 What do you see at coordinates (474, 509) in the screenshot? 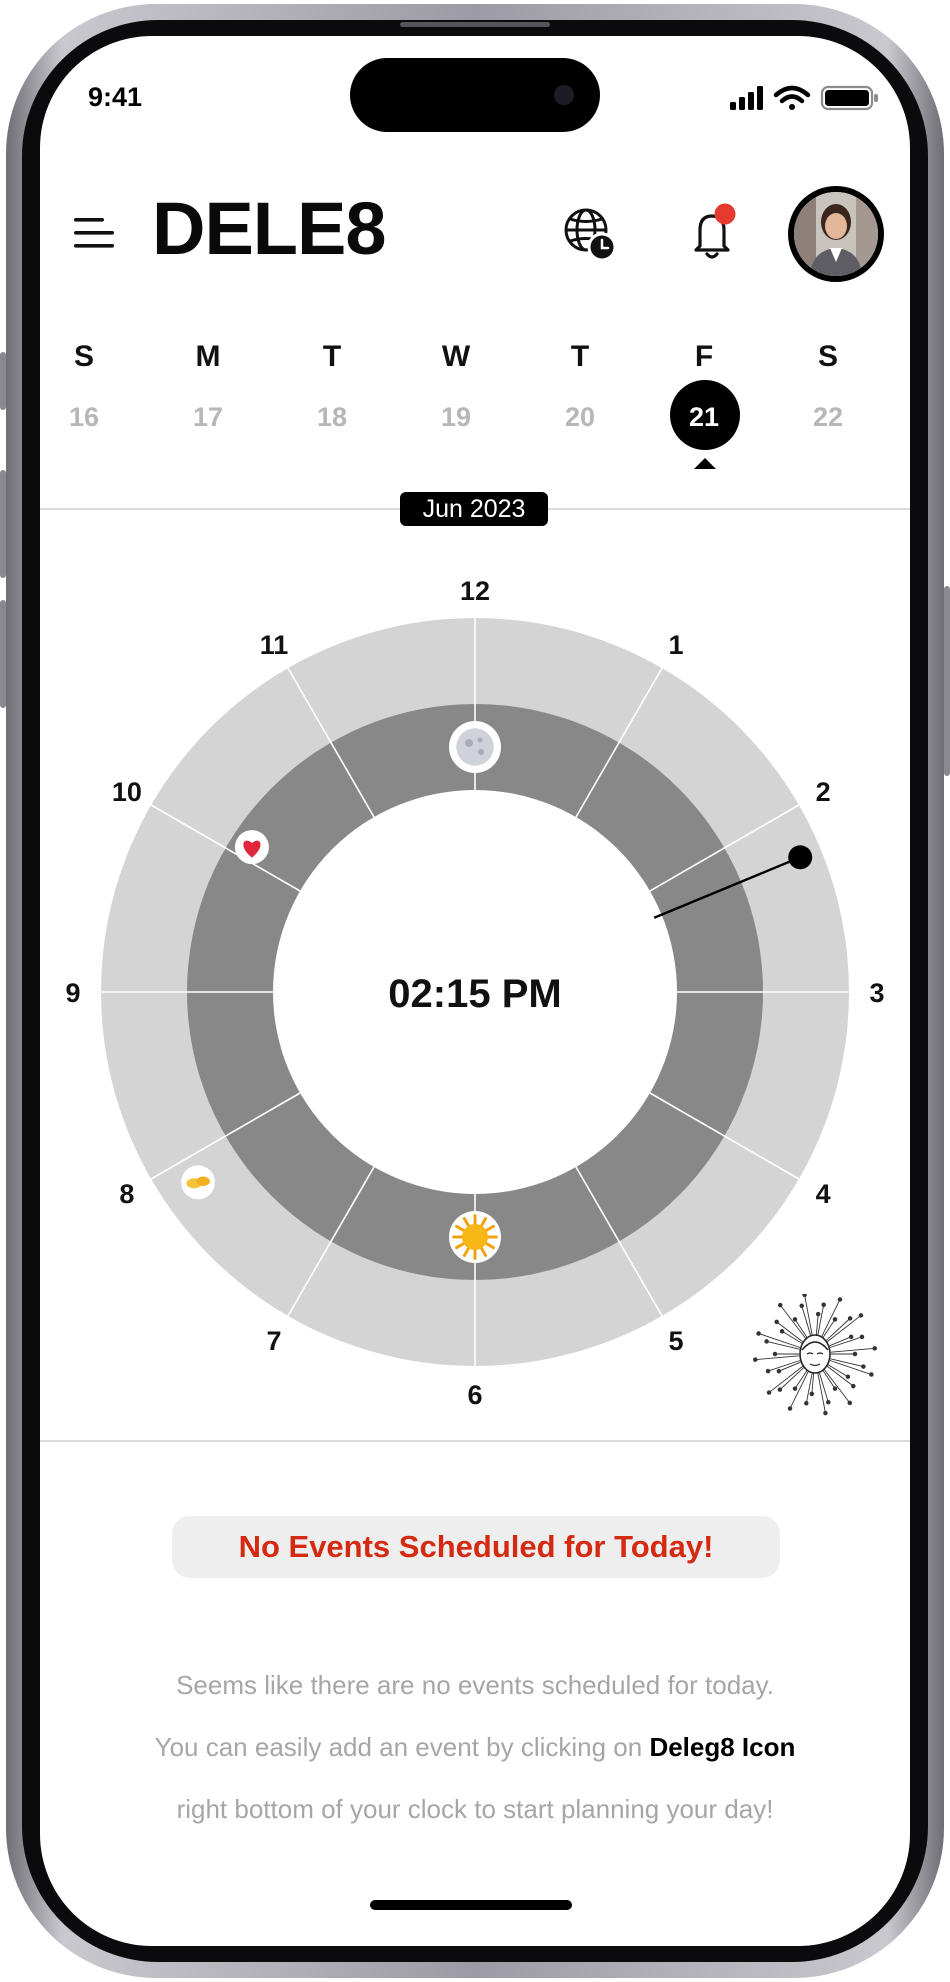
I see `month-label: Jun 2023` at bounding box center [474, 509].